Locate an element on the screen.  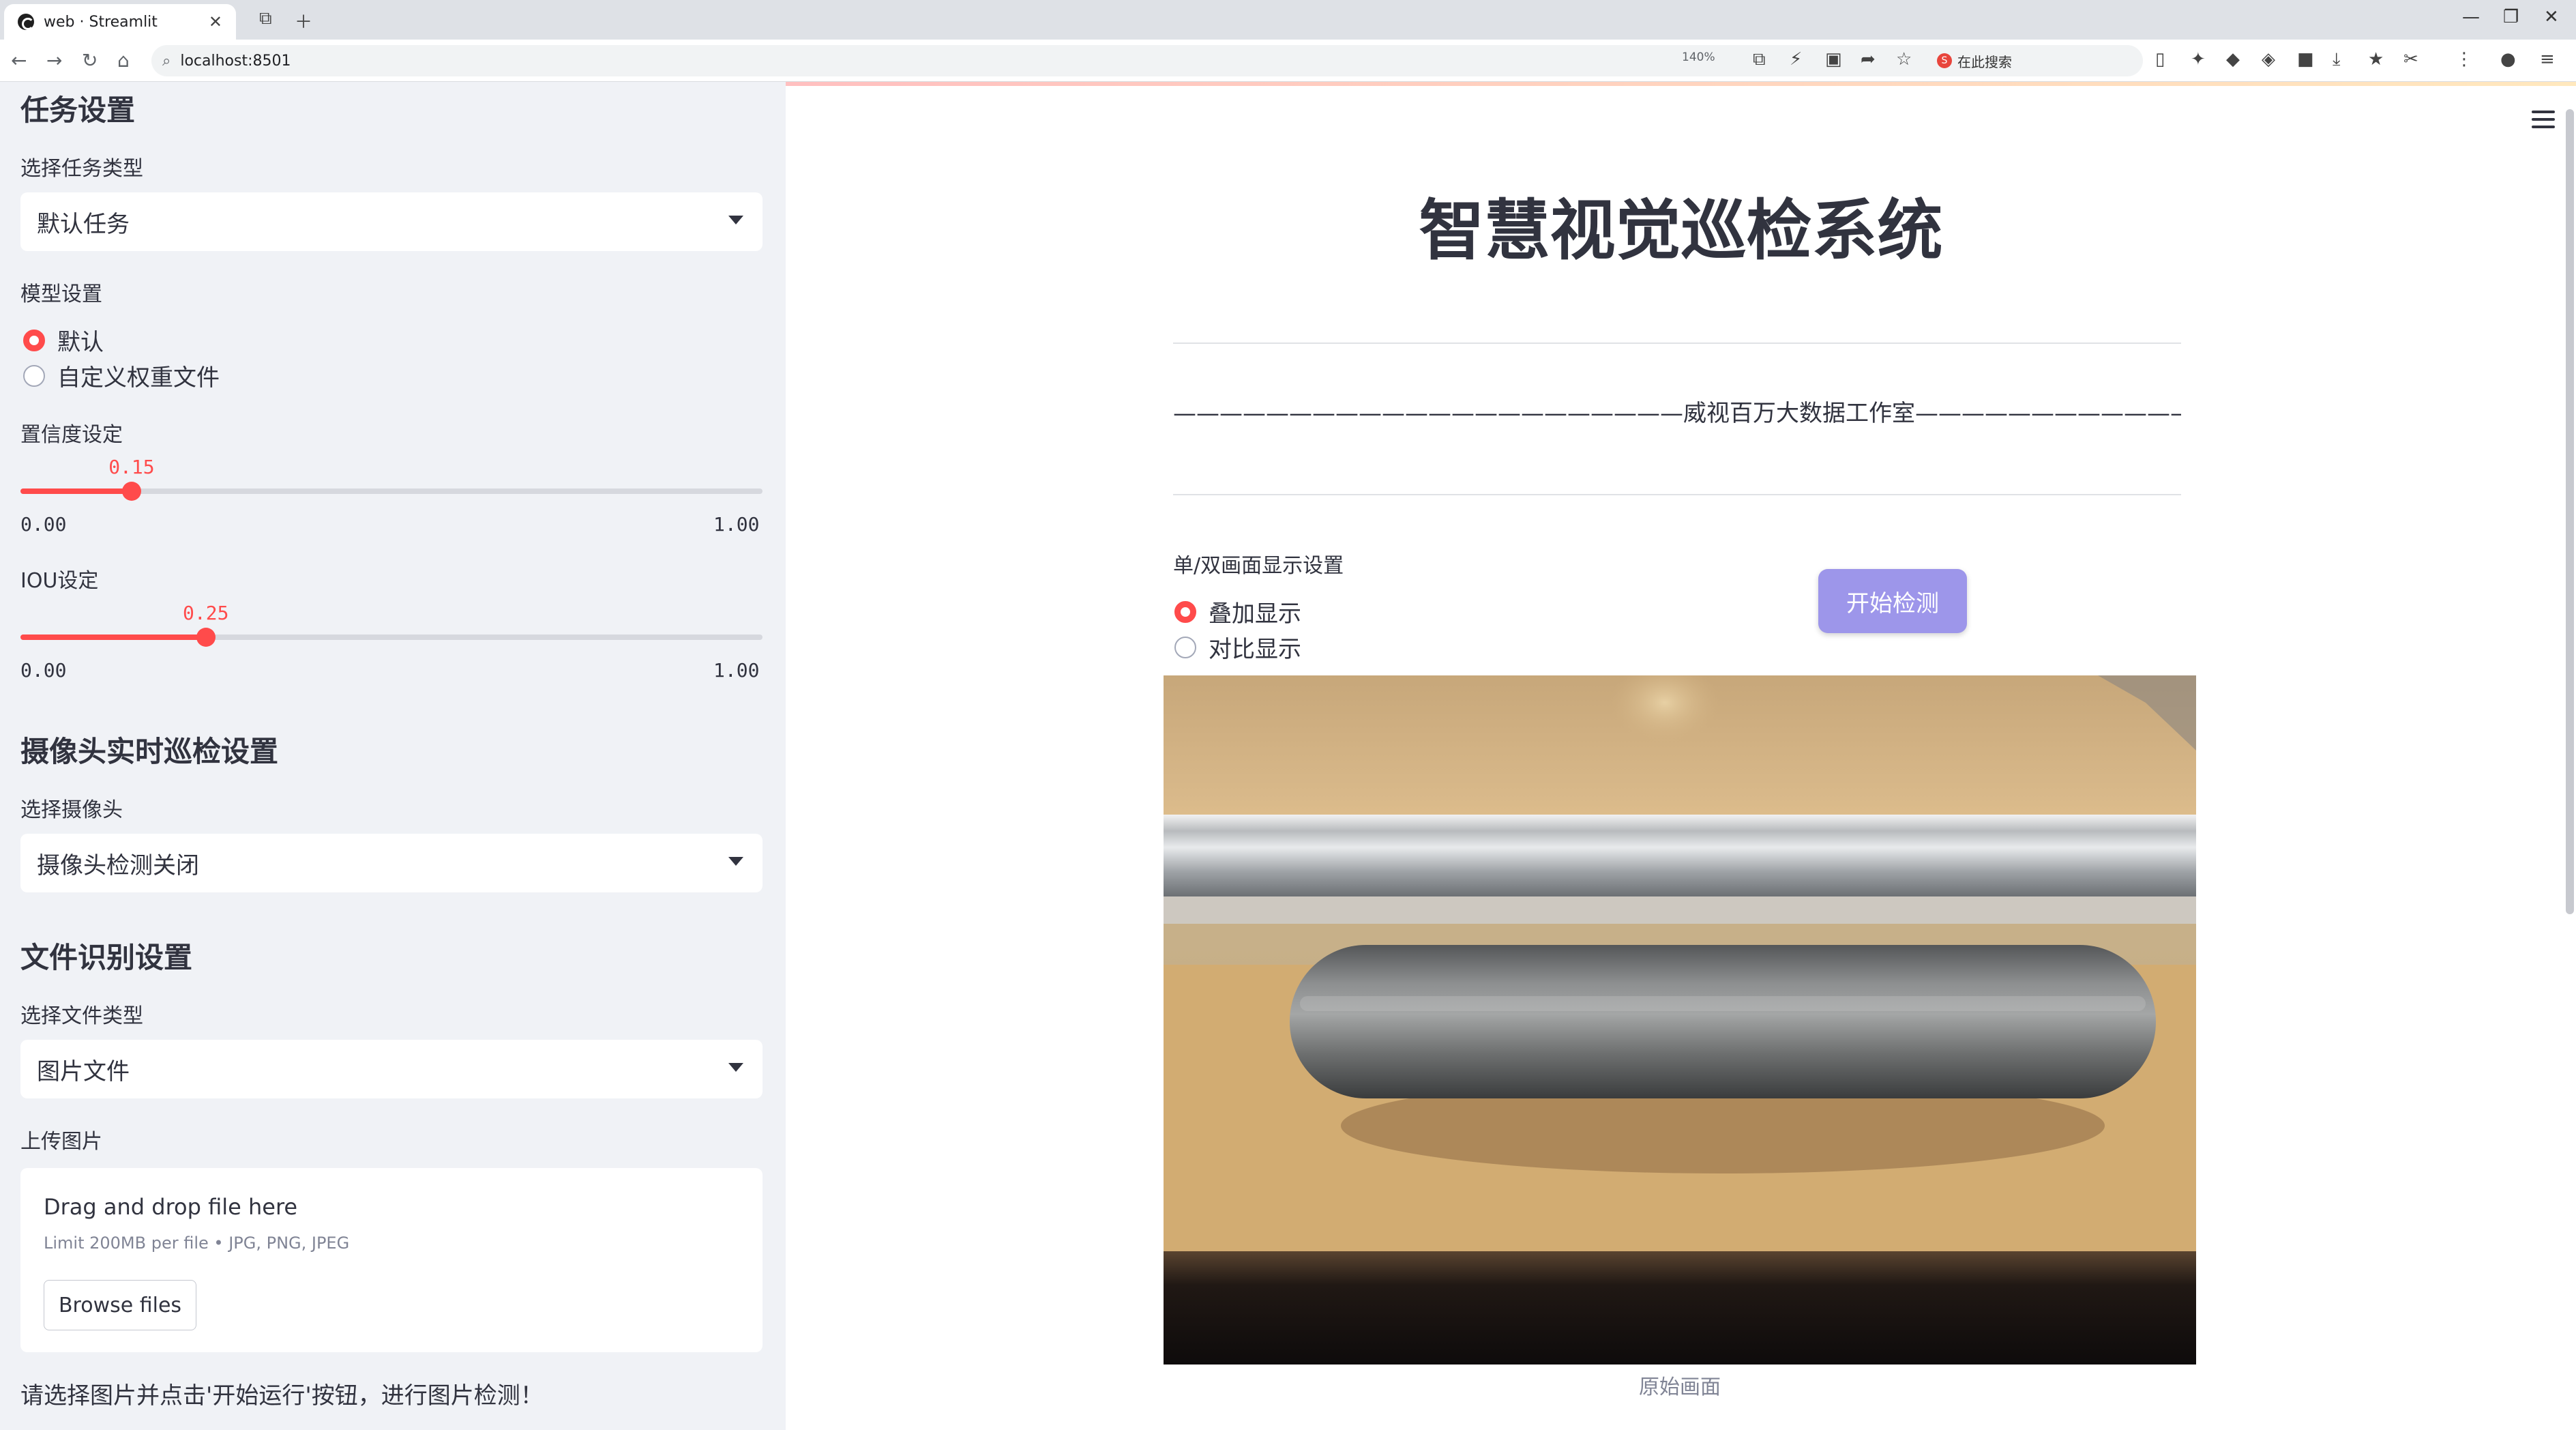
display-radio-compare: 对比显示 is located at coordinates (1237, 647).